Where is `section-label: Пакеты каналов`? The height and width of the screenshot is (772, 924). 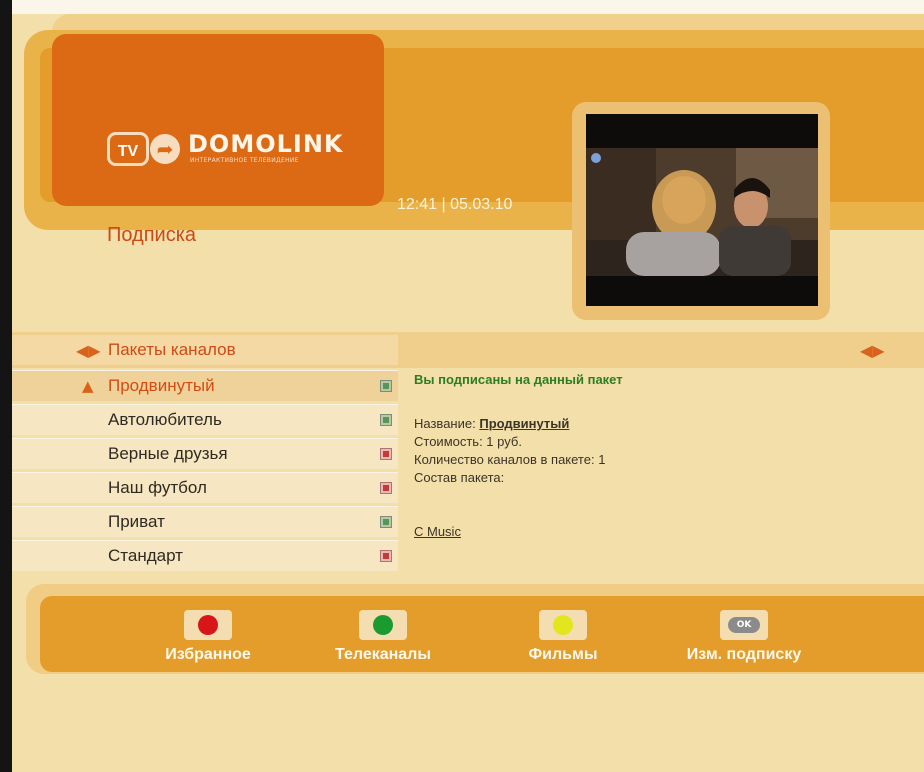 section-label: Пакеты каналов is located at coordinates (172, 349).